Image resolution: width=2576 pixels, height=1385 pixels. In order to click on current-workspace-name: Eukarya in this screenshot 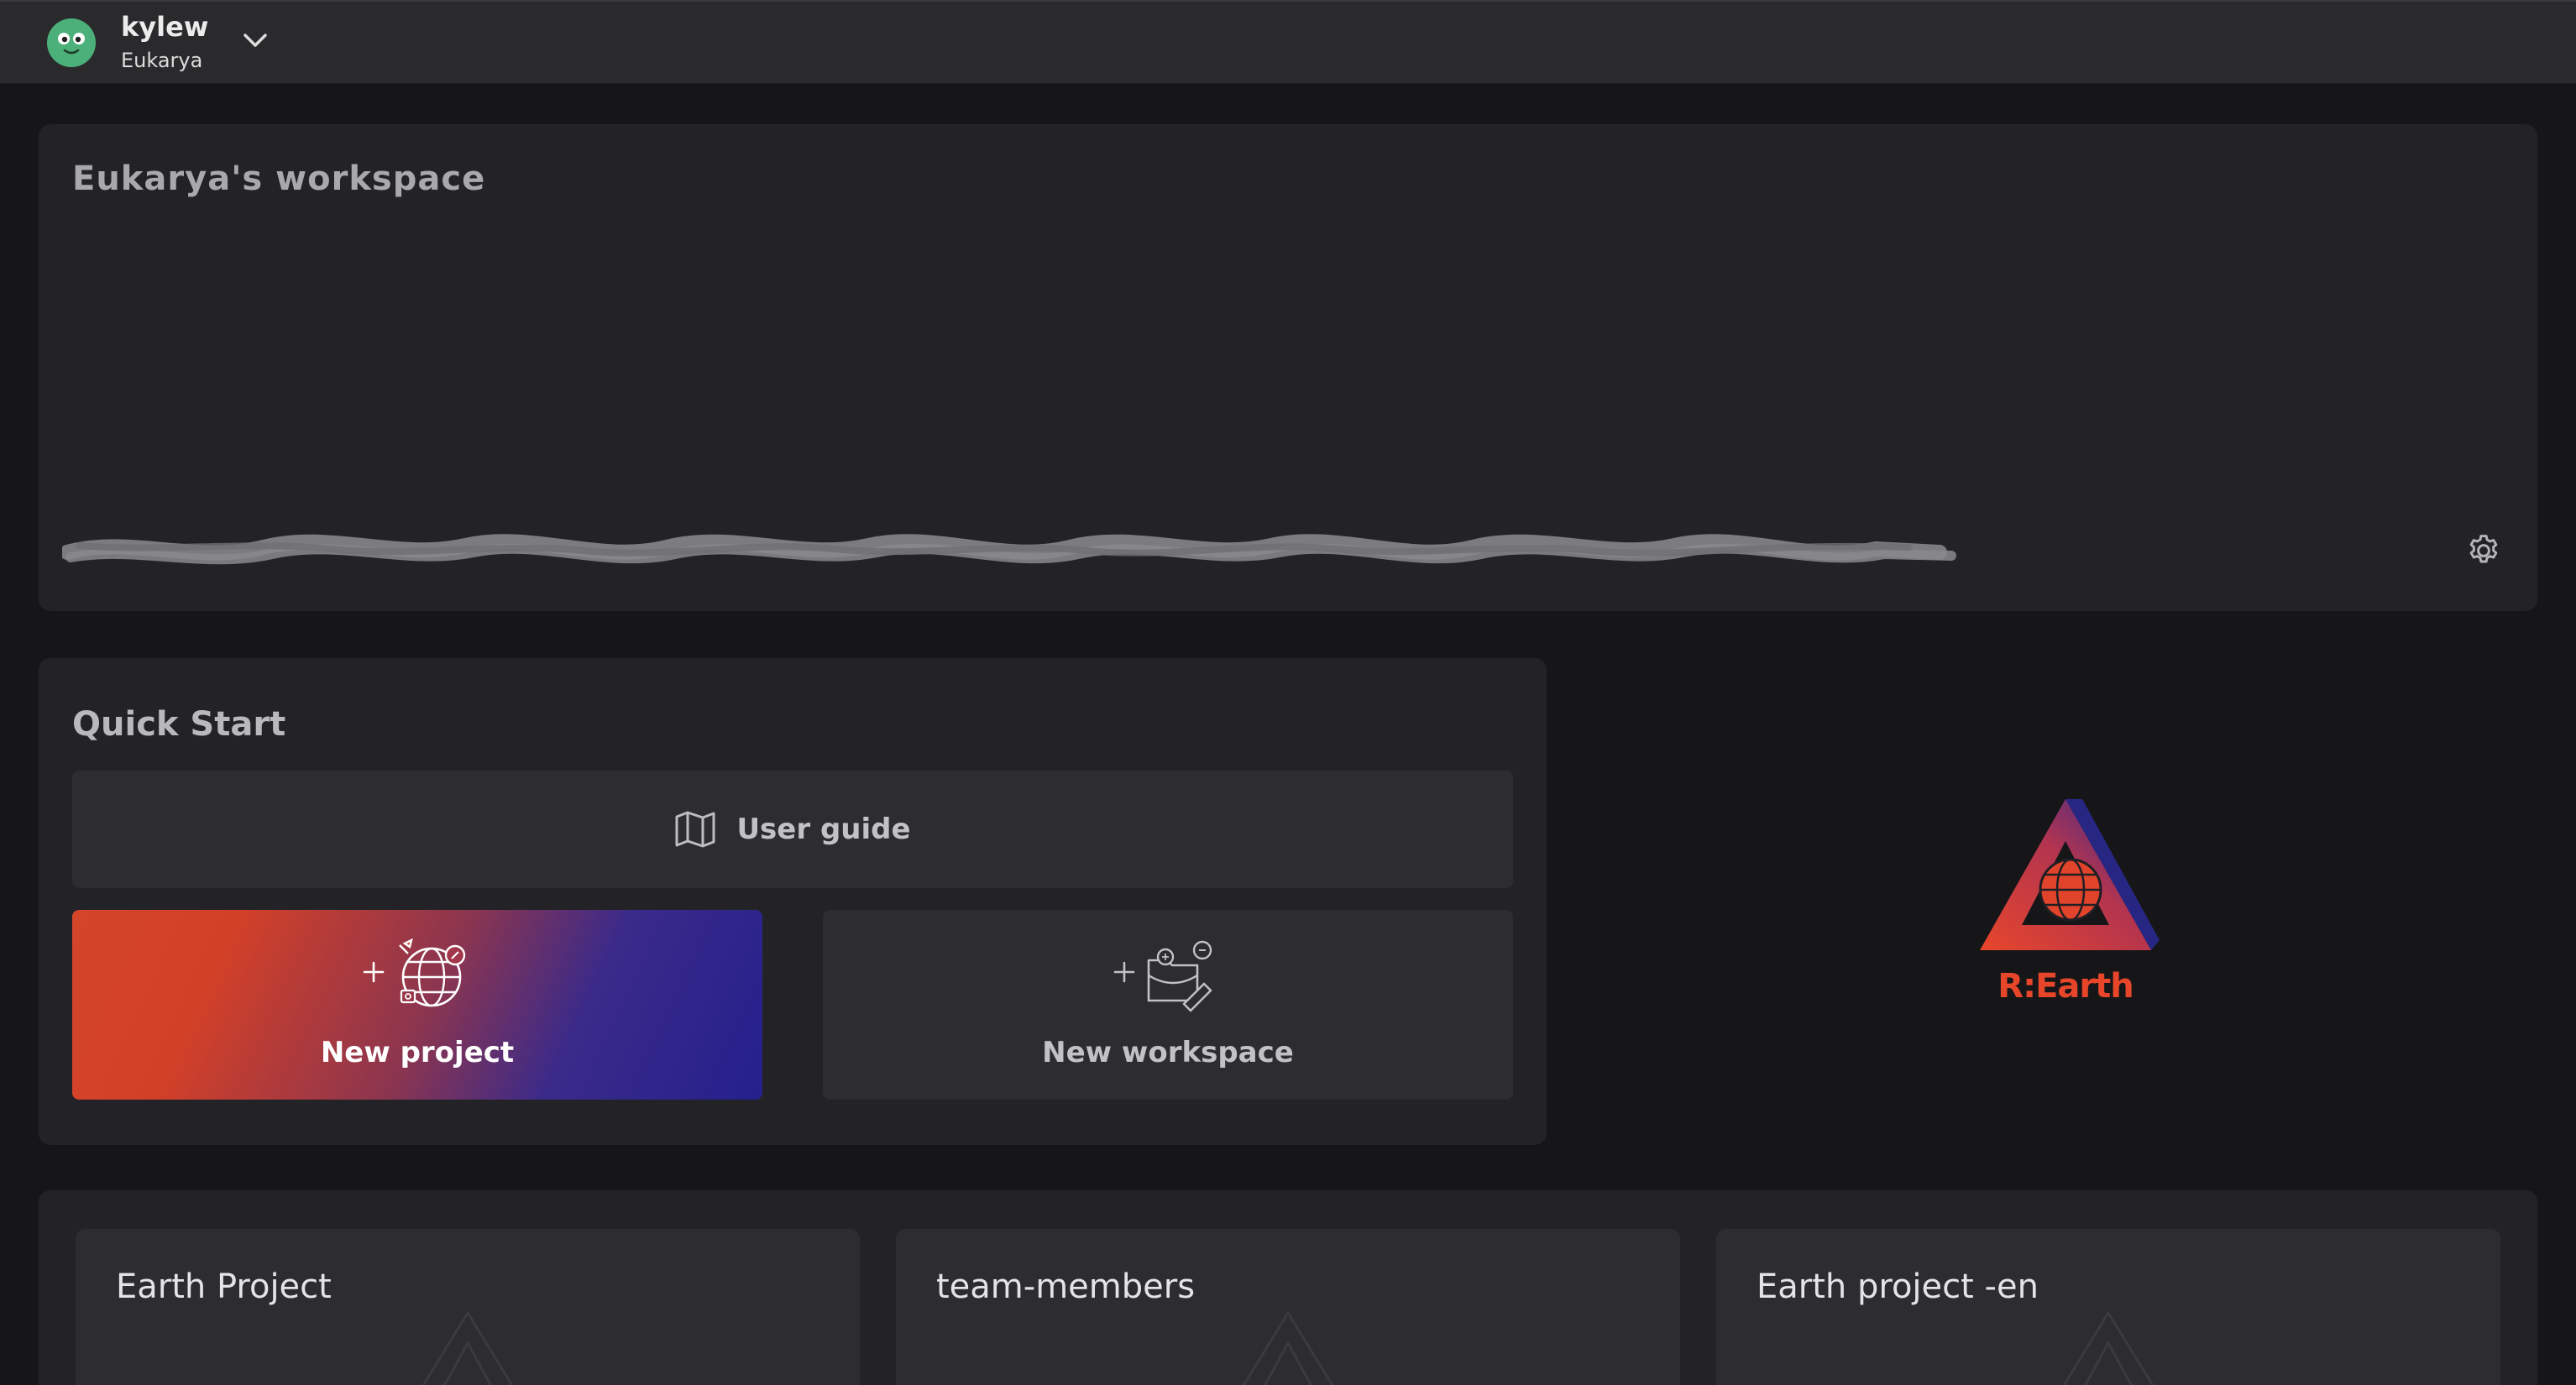, I will do `click(162, 60)`.